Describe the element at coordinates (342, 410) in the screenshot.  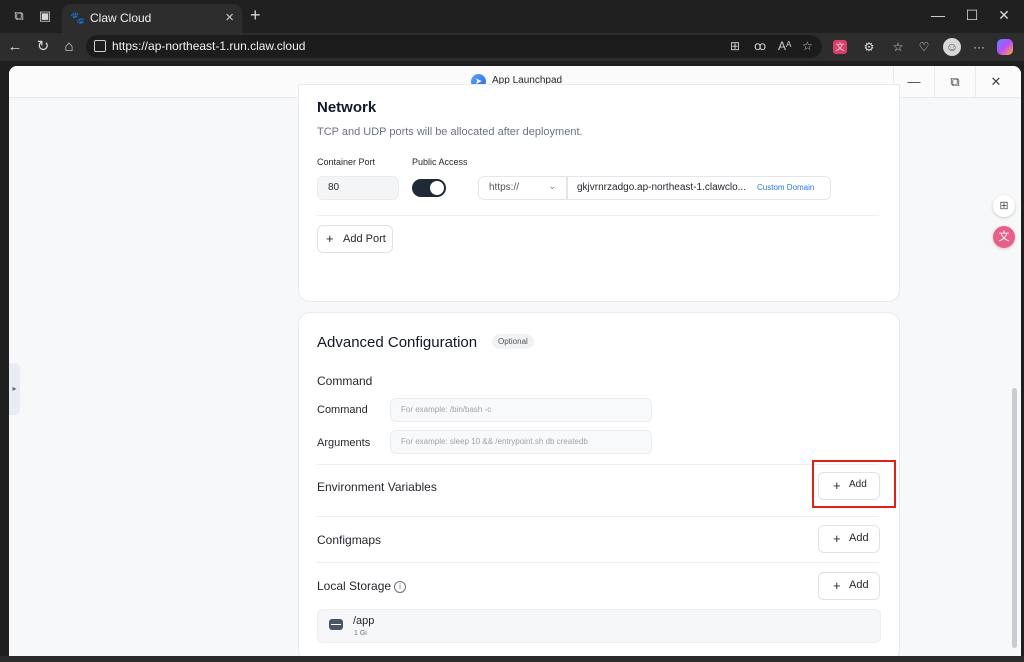
I see `command-label: Command` at that location.